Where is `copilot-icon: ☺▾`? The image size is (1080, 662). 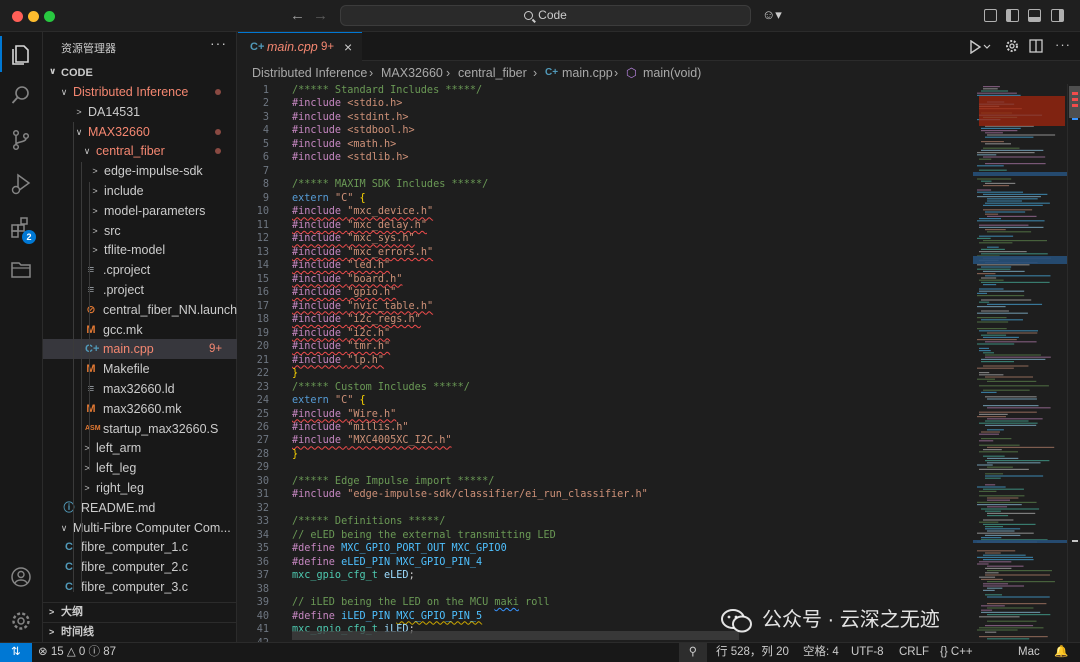 copilot-icon: ☺▾ is located at coordinates (772, 15).